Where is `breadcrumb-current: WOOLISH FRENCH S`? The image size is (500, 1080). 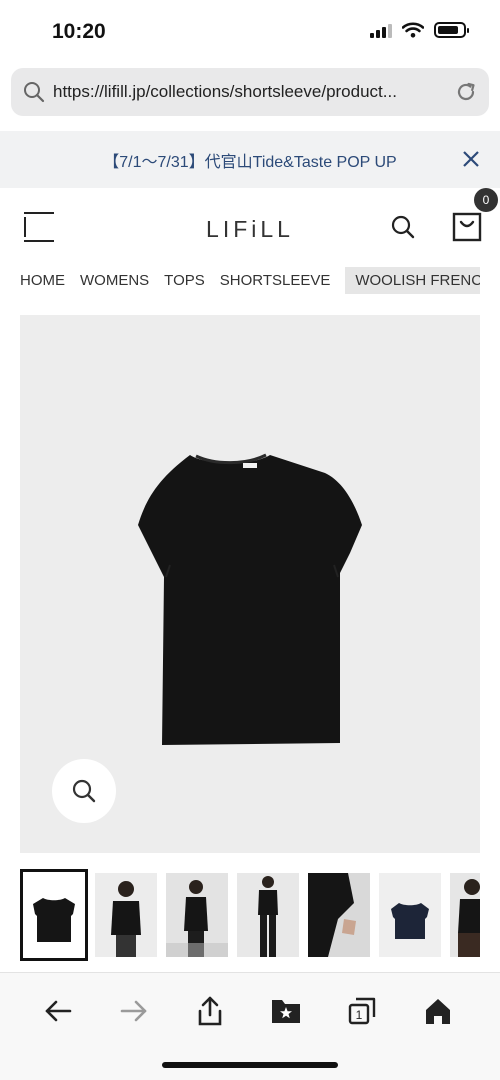 breadcrumb-current: WOOLISH FRENCH S is located at coordinates (412, 280).